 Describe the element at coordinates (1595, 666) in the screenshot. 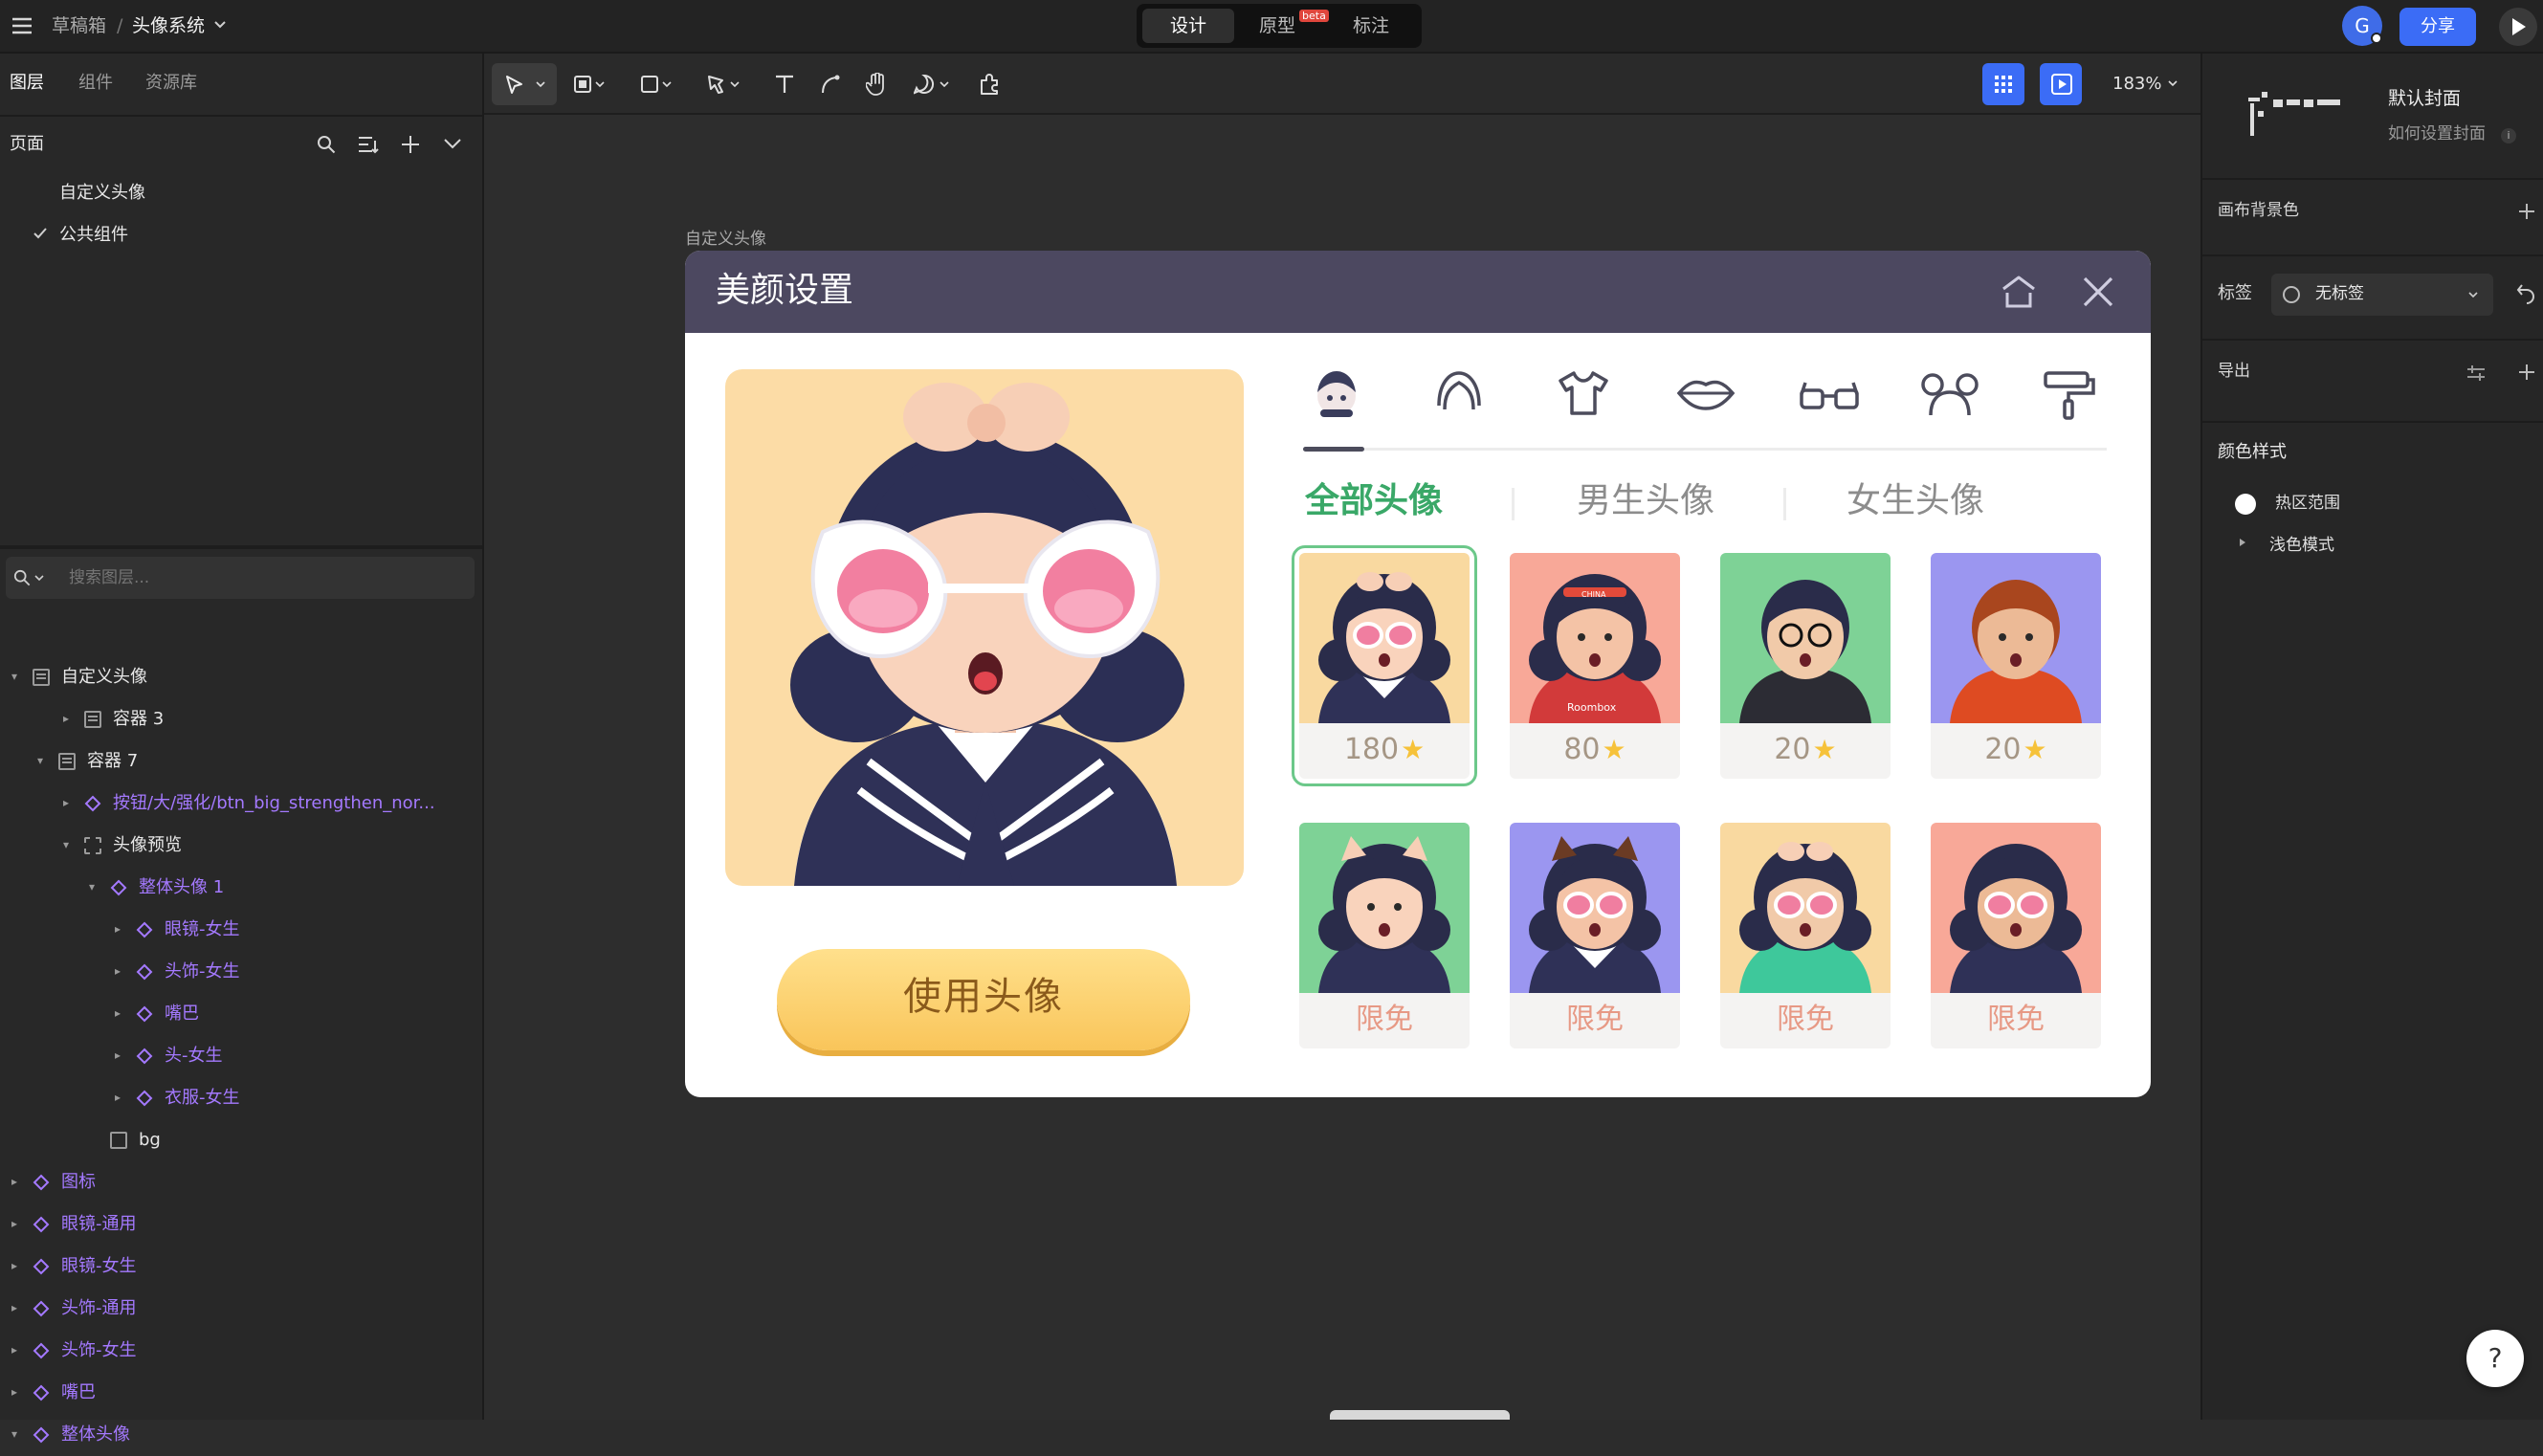

I see `avatar-card: CHINA Roombox 80★` at that location.